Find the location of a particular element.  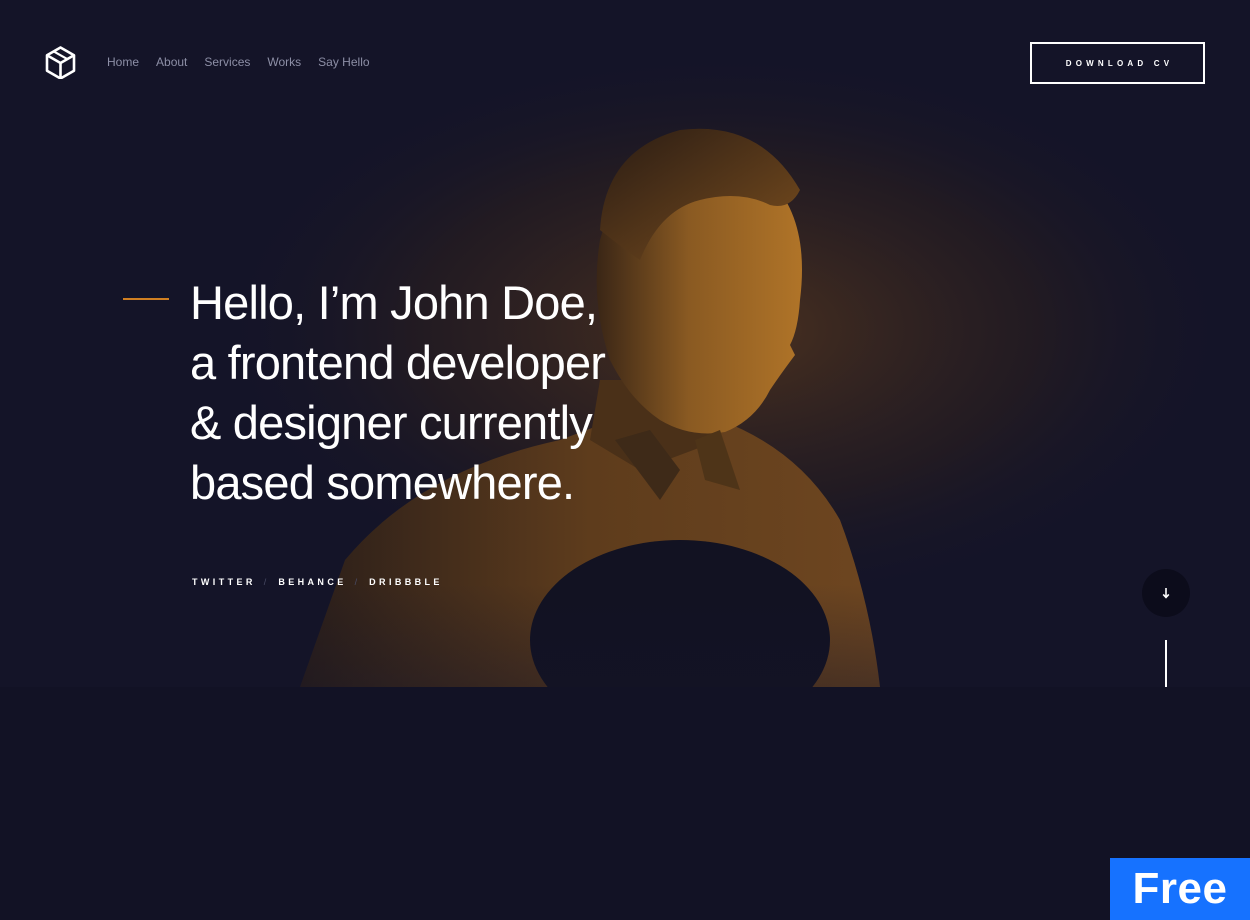

arrow-down-icon is located at coordinates (1166, 593).